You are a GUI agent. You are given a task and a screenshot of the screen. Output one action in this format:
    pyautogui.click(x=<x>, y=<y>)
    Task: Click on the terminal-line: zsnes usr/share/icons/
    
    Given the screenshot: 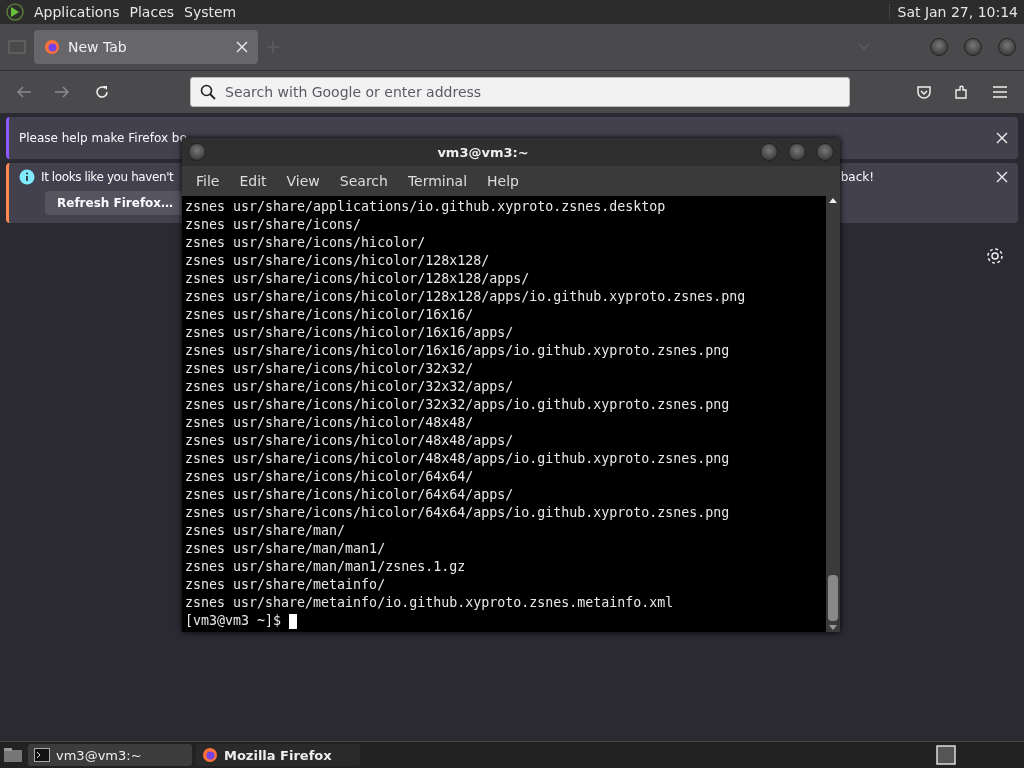 What is the action you would take?
    pyautogui.click(x=274, y=225)
    